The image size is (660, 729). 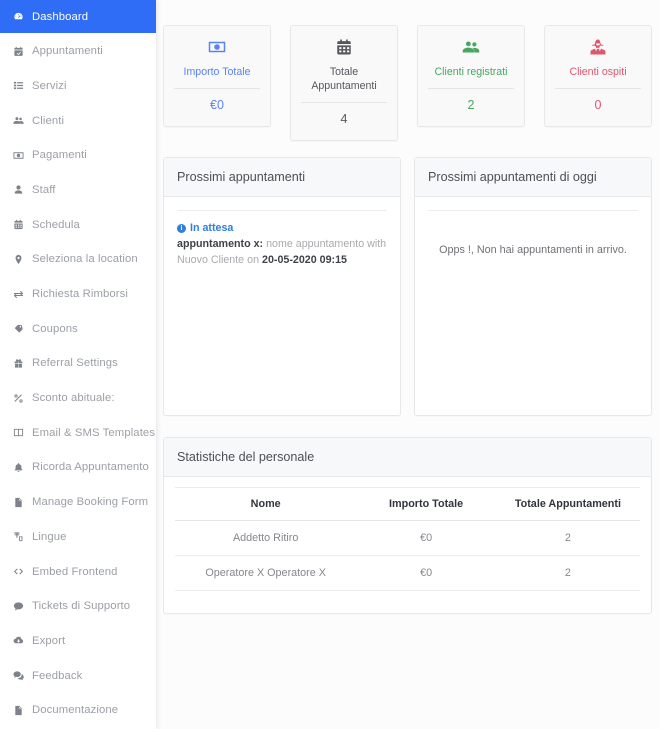 What do you see at coordinates (18, 85) in the screenshot?
I see `list-icon` at bounding box center [18, 85].